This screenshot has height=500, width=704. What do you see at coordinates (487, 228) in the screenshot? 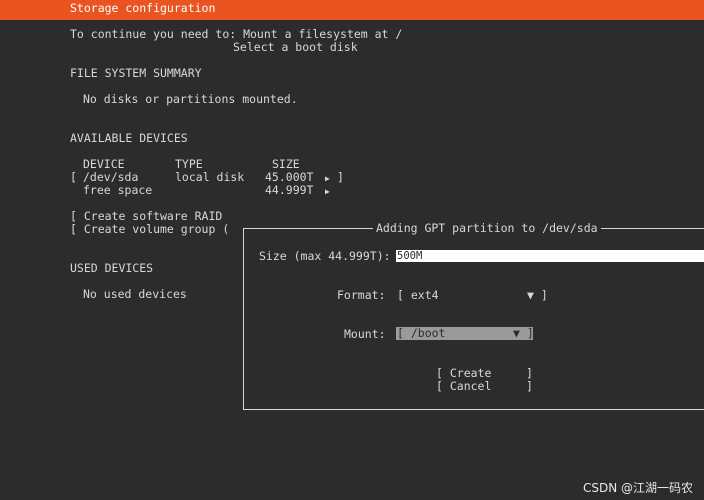
I see `dialog-title: Adding GPT partition to /dev/sda` at bounding box center [487, 228].